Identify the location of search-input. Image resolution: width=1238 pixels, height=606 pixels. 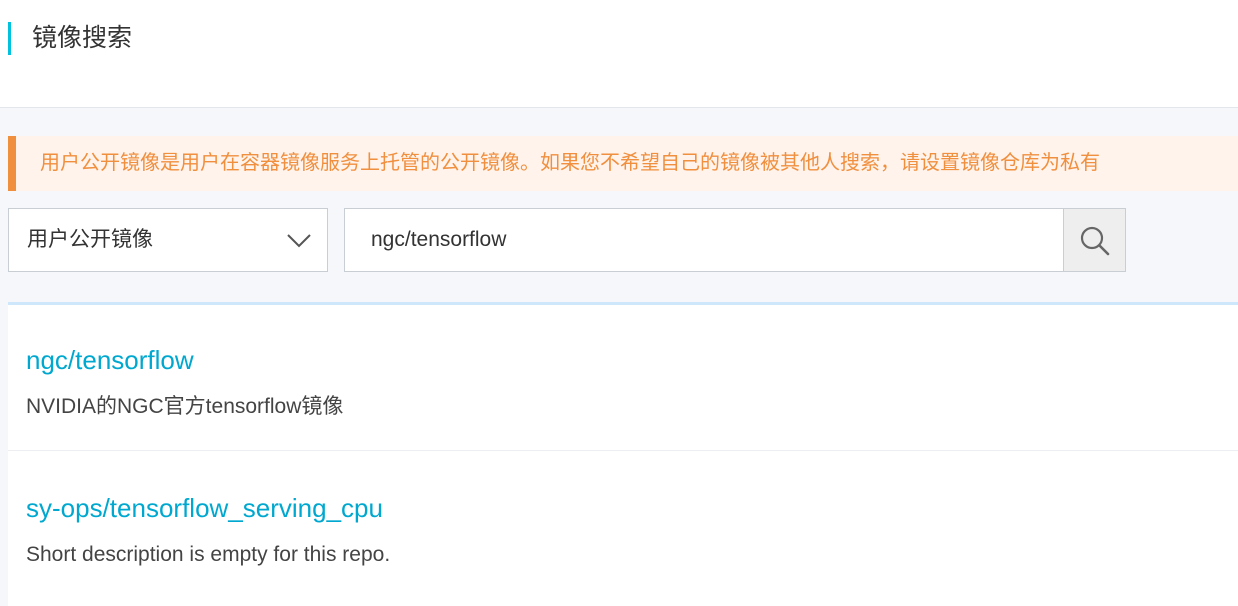
(704, 240).